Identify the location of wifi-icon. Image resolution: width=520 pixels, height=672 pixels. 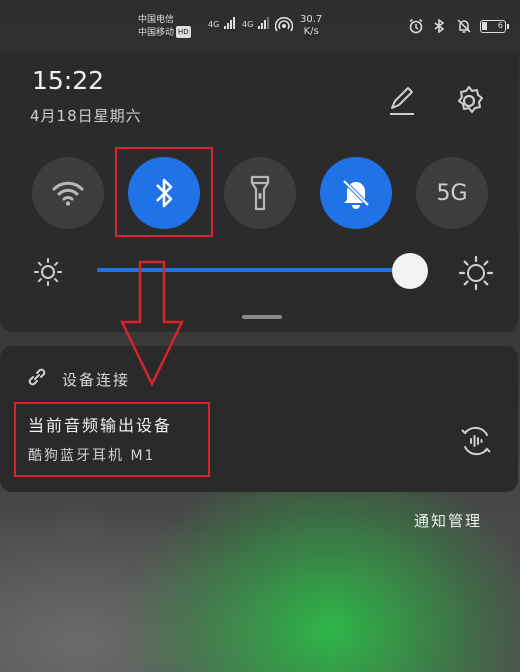
(68, 193).